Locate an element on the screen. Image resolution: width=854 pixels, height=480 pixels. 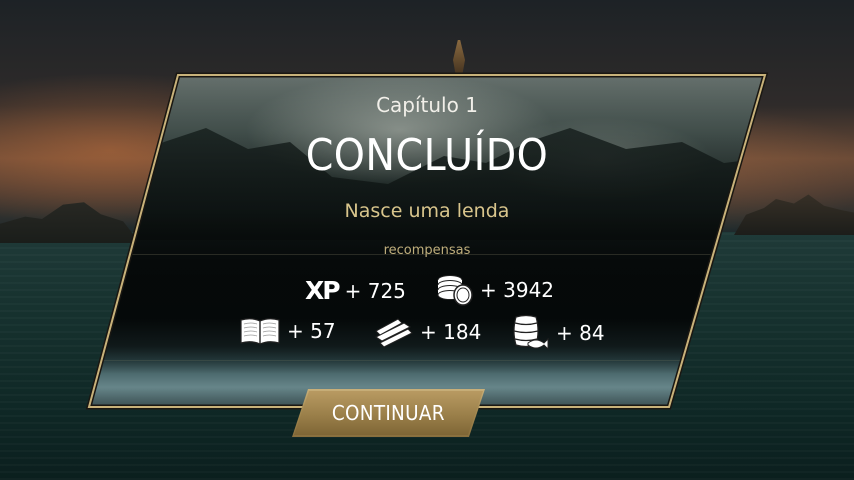
planks-icon is located at coordinates (394, 332).